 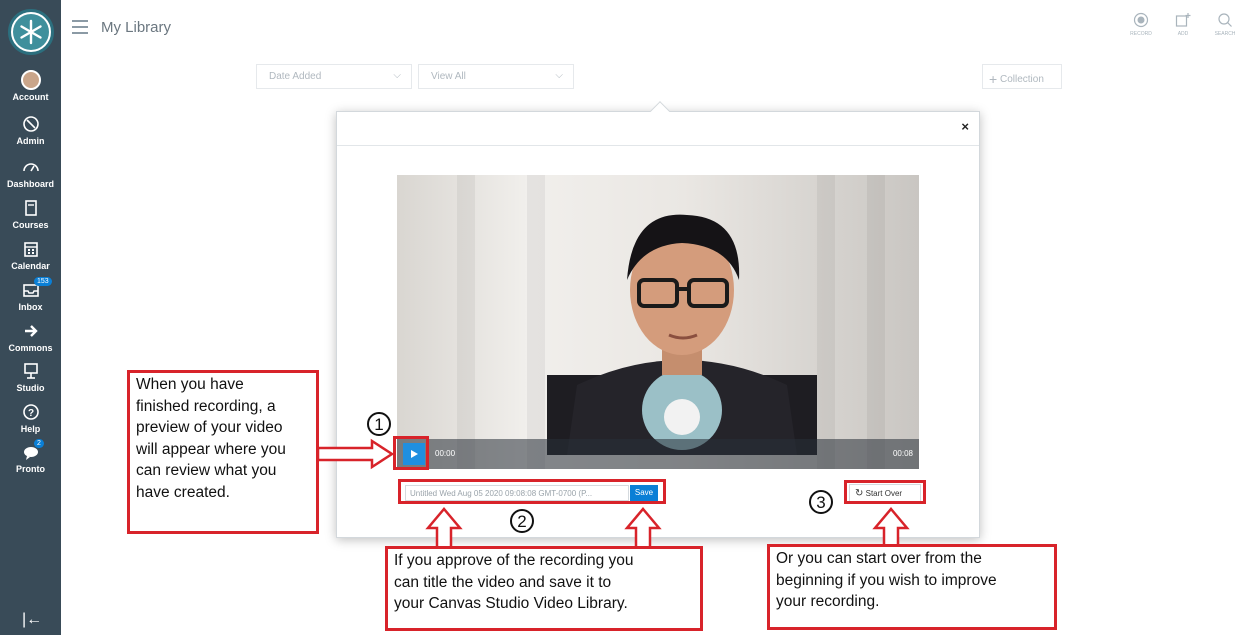 I want to click on sidebar-item-dashboard: Dashboard, so click(x=30, y=173).